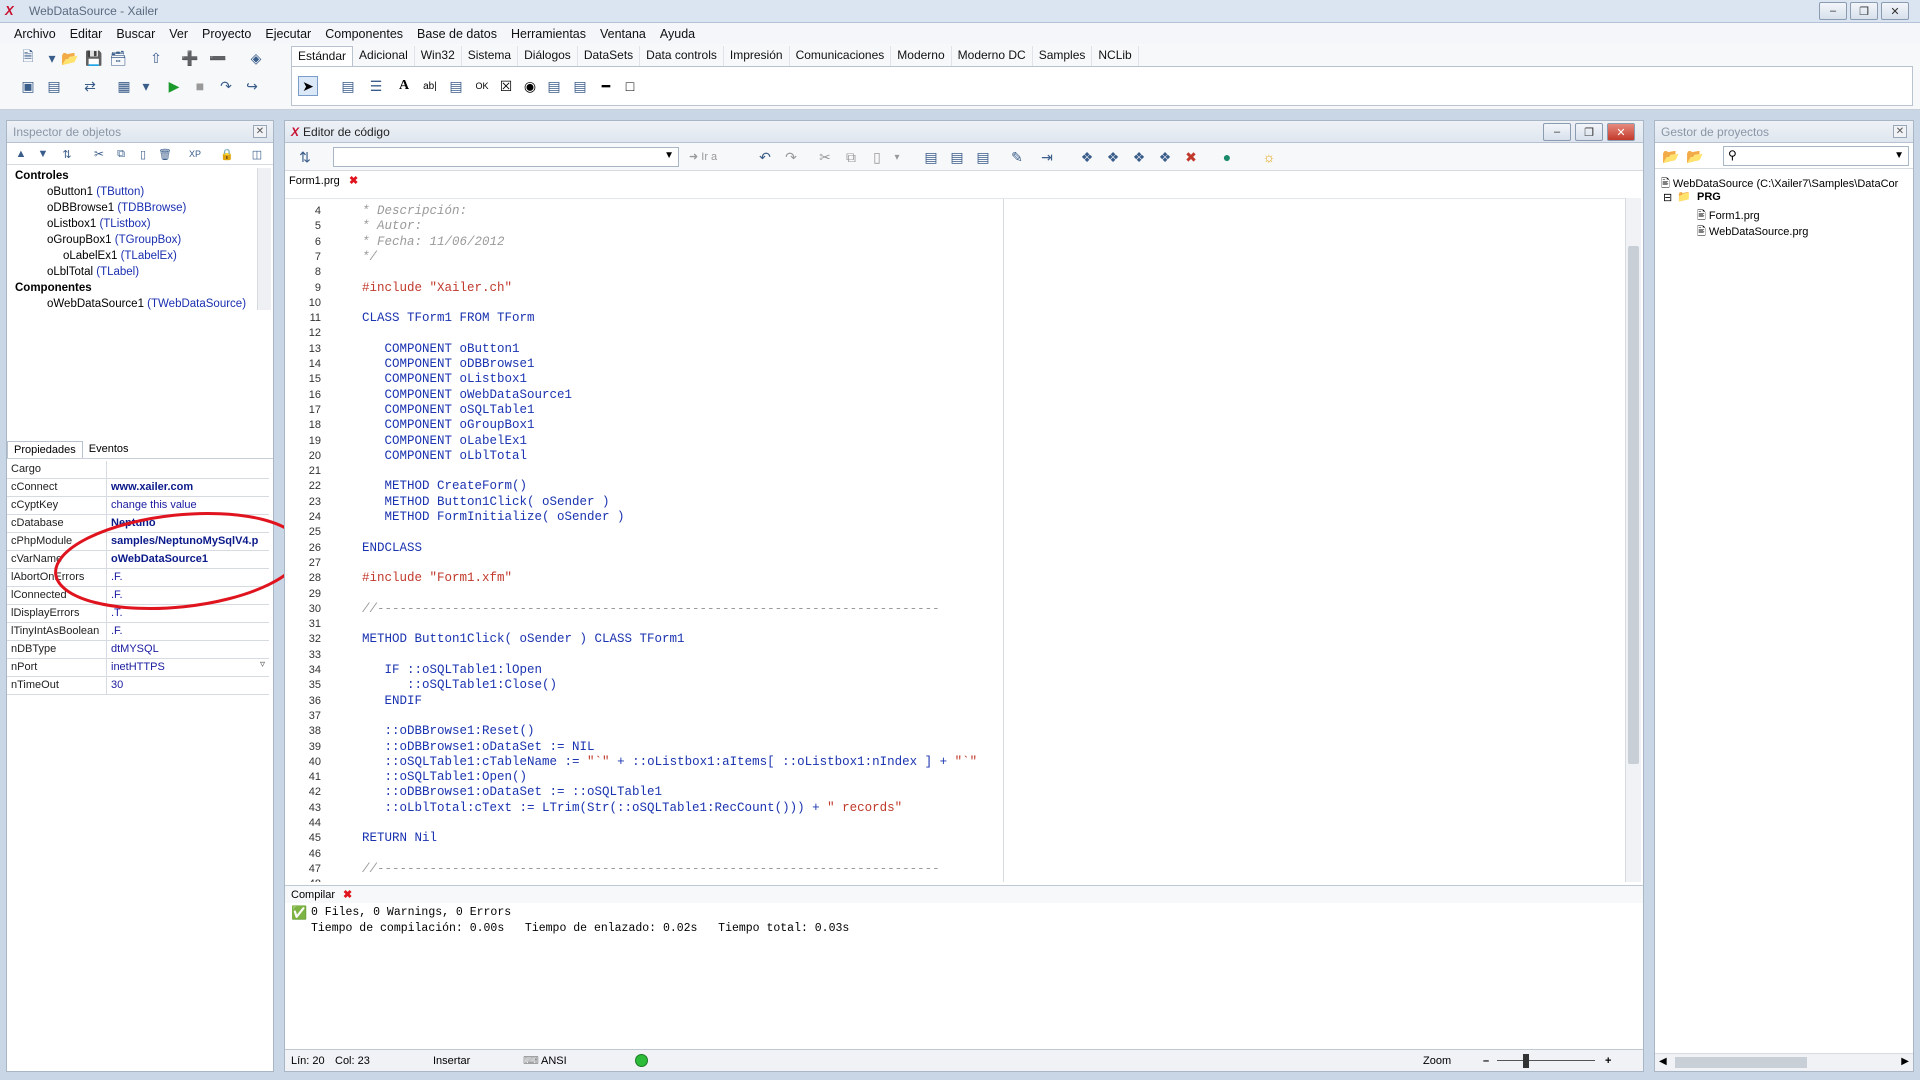 This screenshot has width=1920, height=1080. I want to click on code-line: 6 * Fecha: 11/06/2012, so click(940, 242).